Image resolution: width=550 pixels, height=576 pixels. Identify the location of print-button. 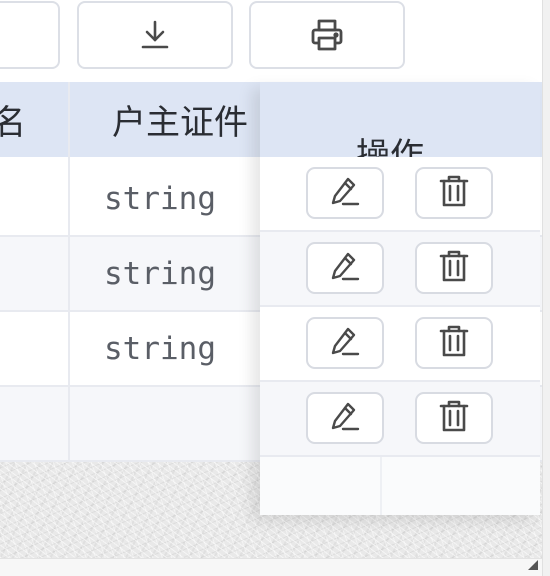
(327, 35).